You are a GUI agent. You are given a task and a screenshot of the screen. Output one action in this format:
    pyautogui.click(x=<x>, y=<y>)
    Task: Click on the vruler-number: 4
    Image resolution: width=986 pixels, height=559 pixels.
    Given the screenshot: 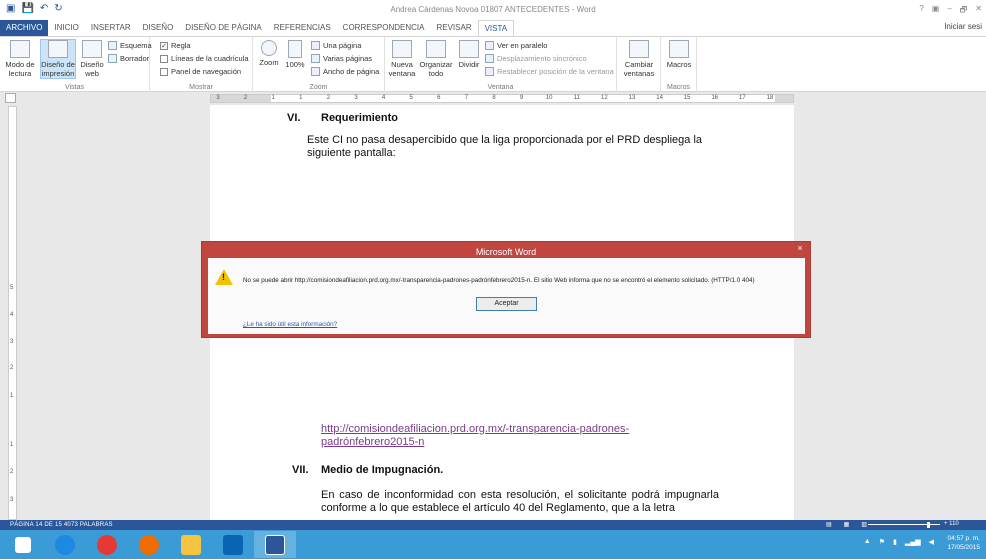 What is the action you would take?
    pyautogui.click(x=12, y=315)
    